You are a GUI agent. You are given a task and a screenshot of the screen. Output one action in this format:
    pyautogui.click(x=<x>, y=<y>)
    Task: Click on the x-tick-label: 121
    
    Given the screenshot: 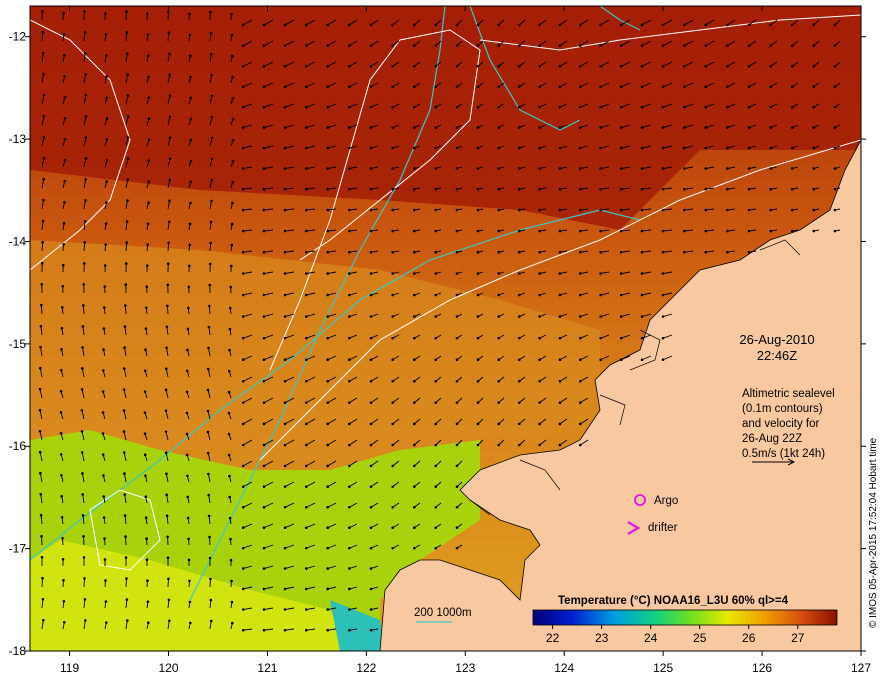 What is the action you would take?
    pyautogui.click(x=267, y=668)
    